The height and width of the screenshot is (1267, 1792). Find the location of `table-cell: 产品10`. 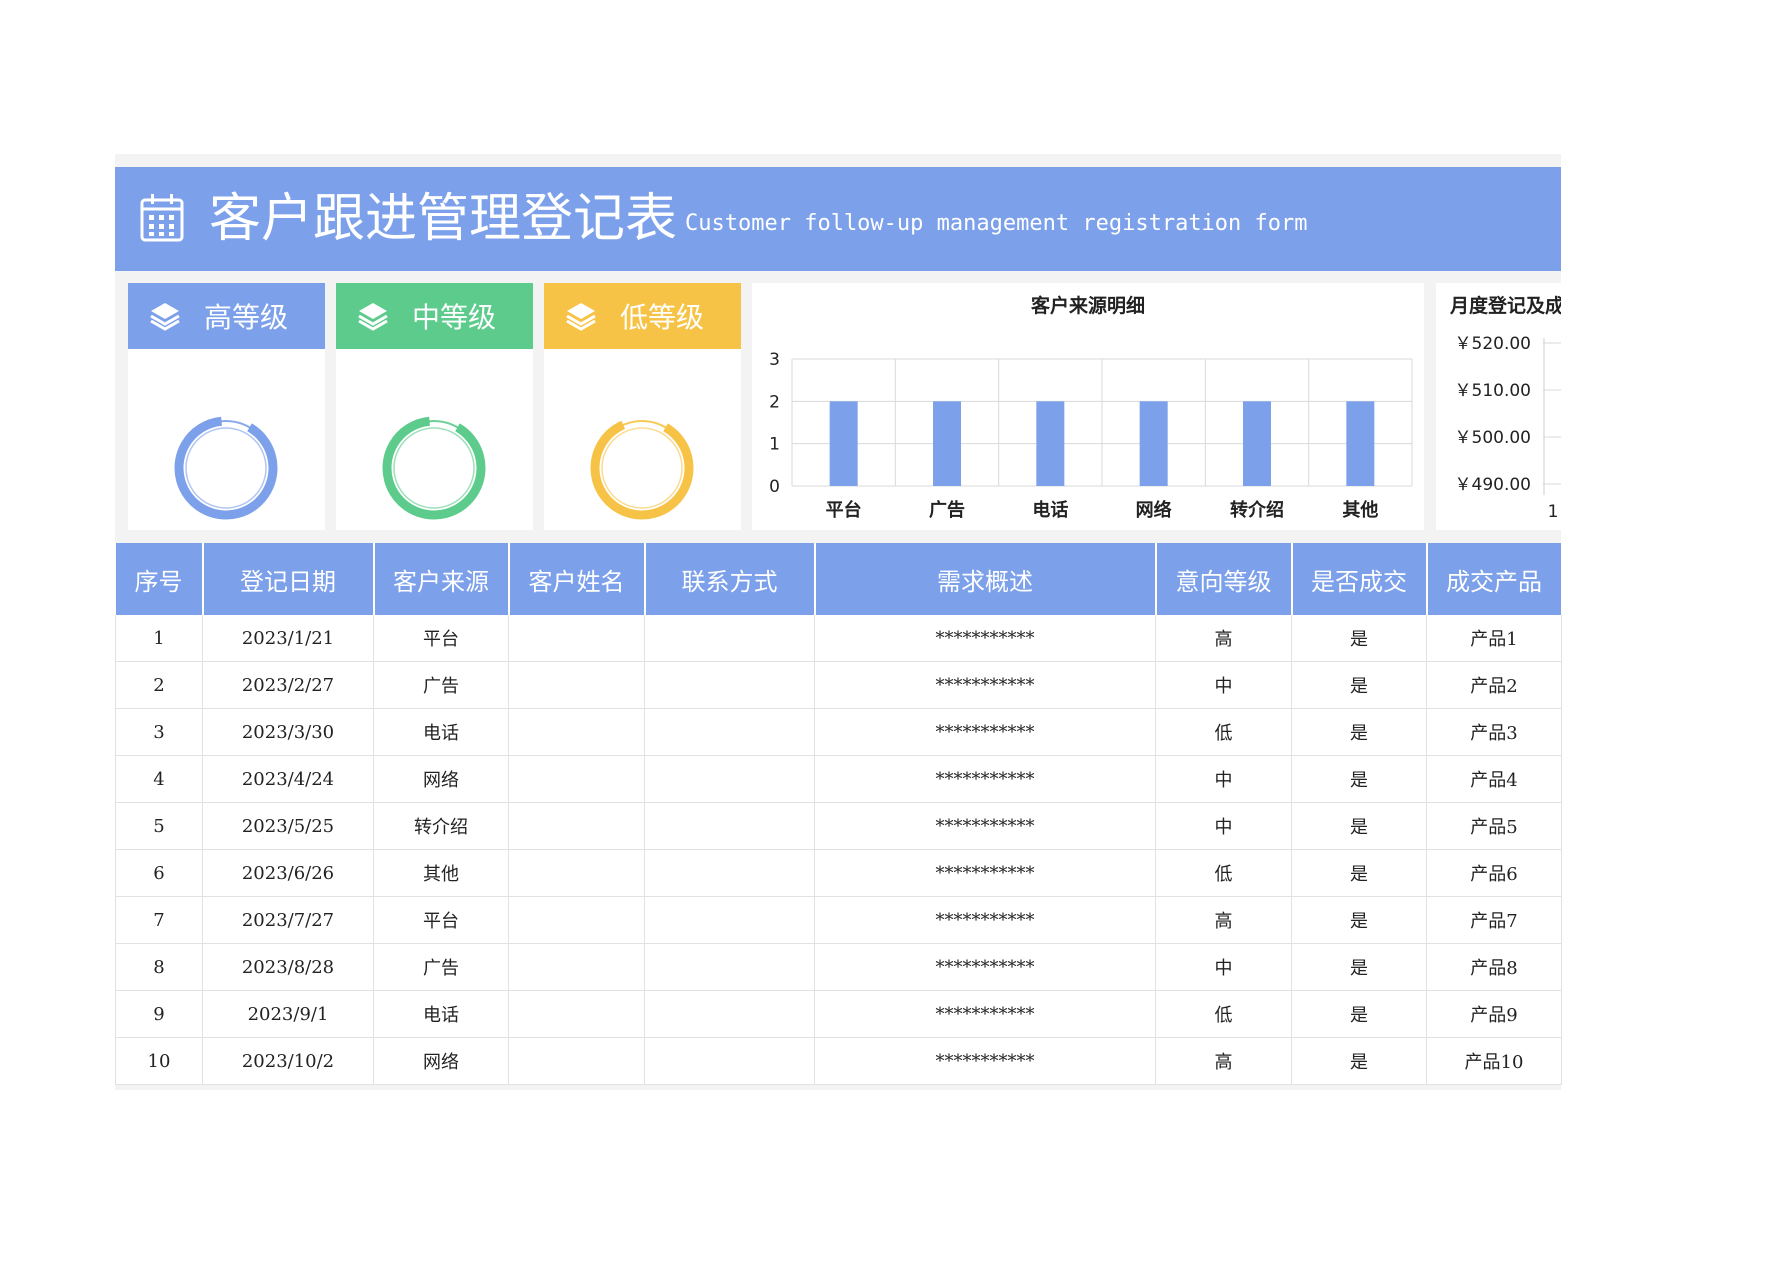

table-cell: 产品10 is located at coordinates (1494, 1061).